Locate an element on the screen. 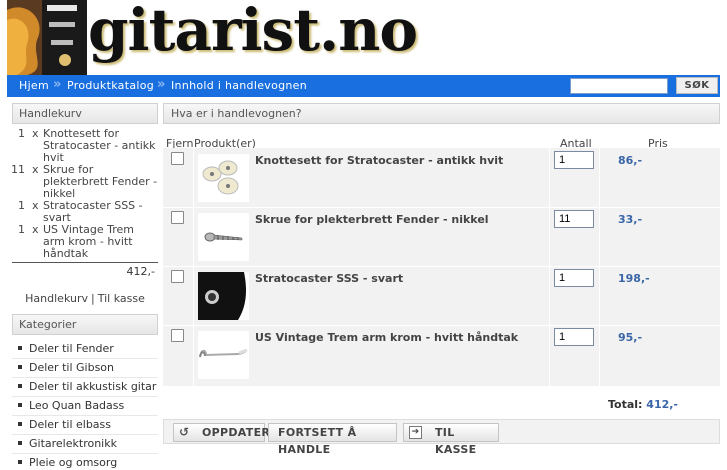  category-item: Deler til Fender is located at coordinates (85, 349).